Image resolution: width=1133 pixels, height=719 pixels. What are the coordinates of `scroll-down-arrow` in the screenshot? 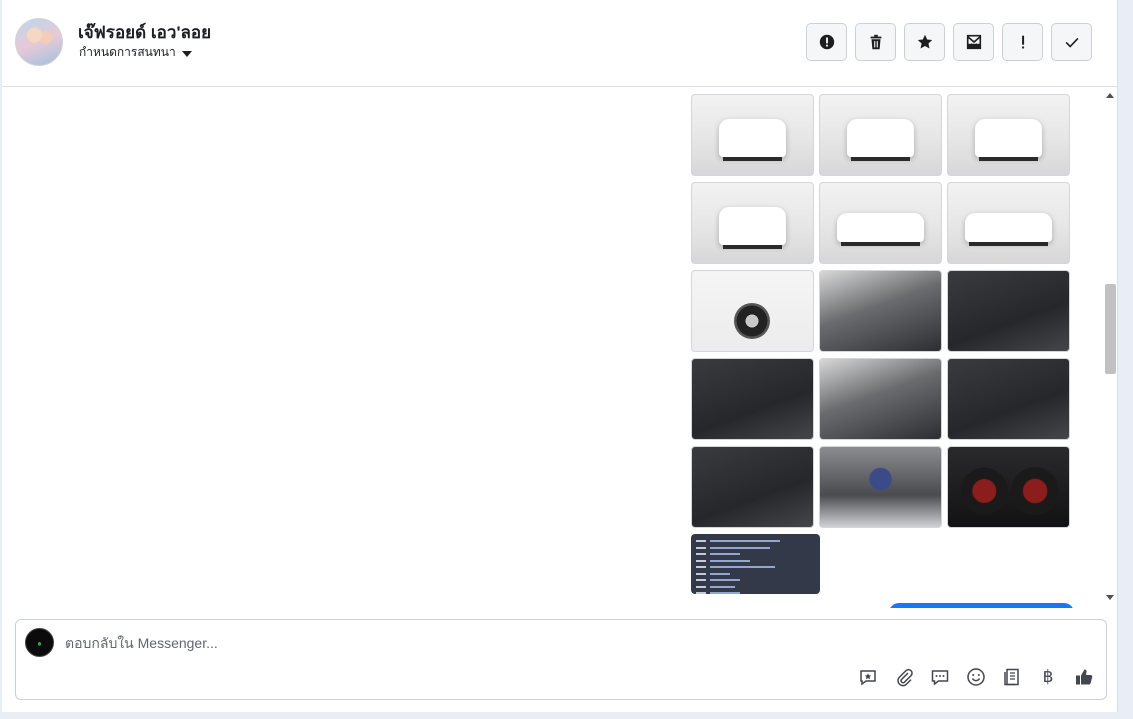 It's located at (1110, 597).